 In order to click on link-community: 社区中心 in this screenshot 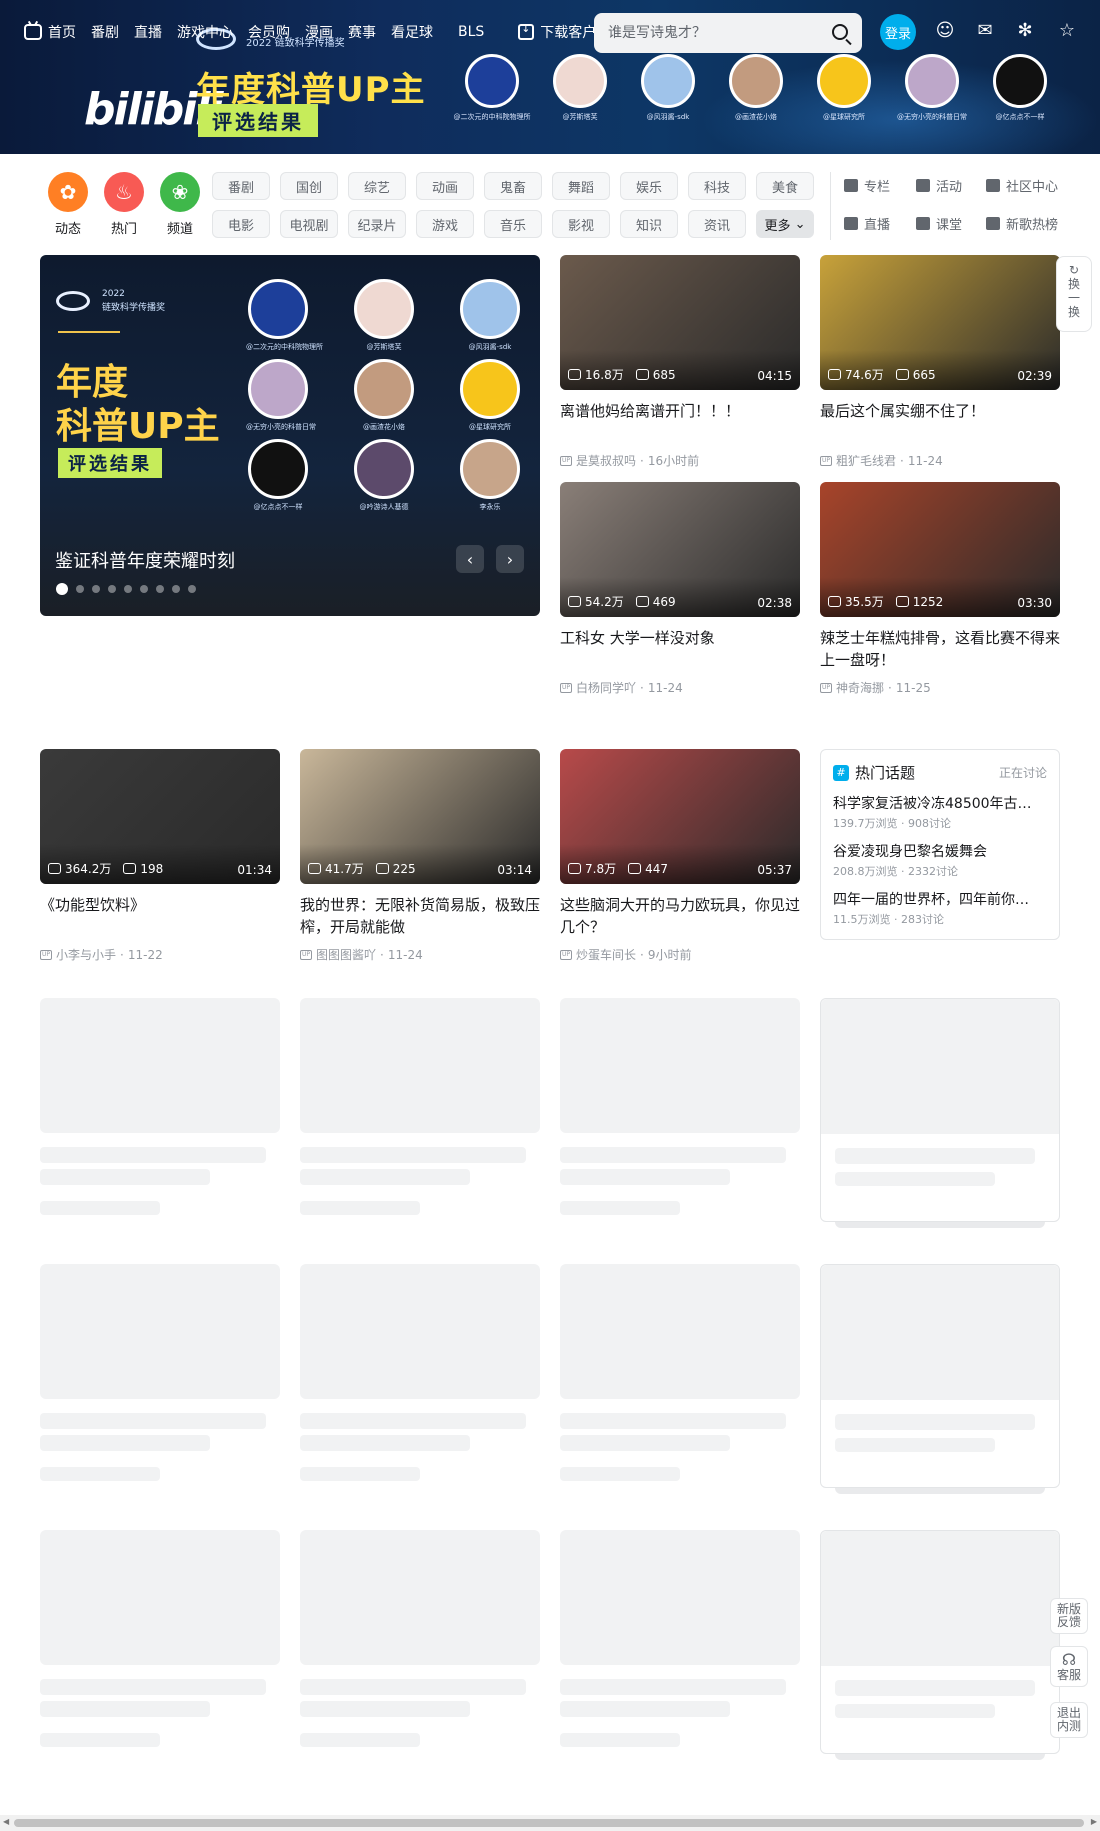, I will do `click(1022, 185)`.